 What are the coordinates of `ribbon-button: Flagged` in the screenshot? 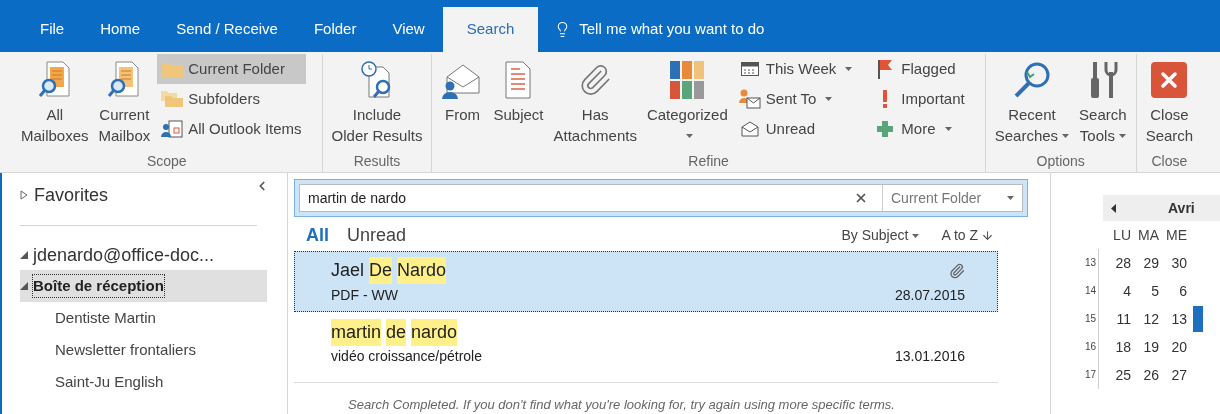 It's located at (919, 69).